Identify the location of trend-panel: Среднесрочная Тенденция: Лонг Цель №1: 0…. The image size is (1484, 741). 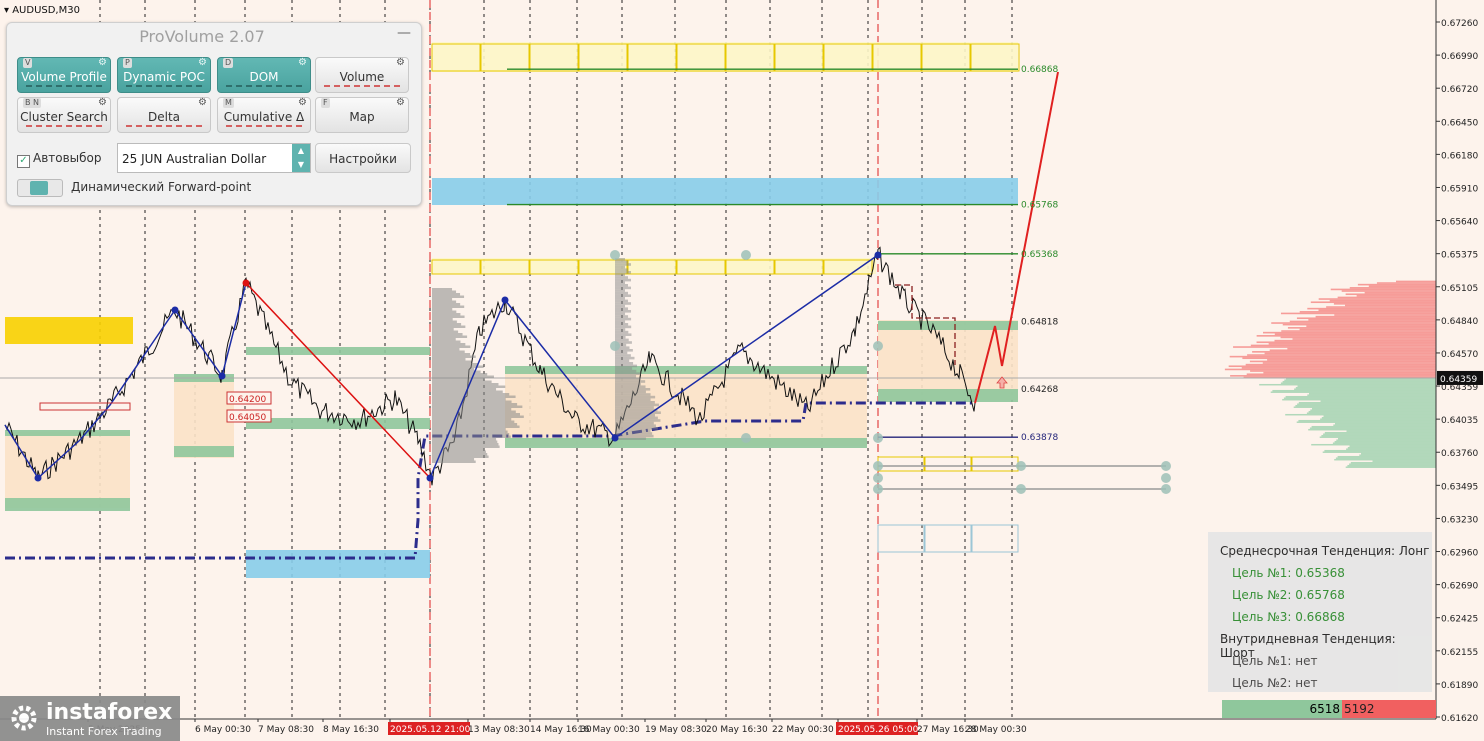
(1320, 612).